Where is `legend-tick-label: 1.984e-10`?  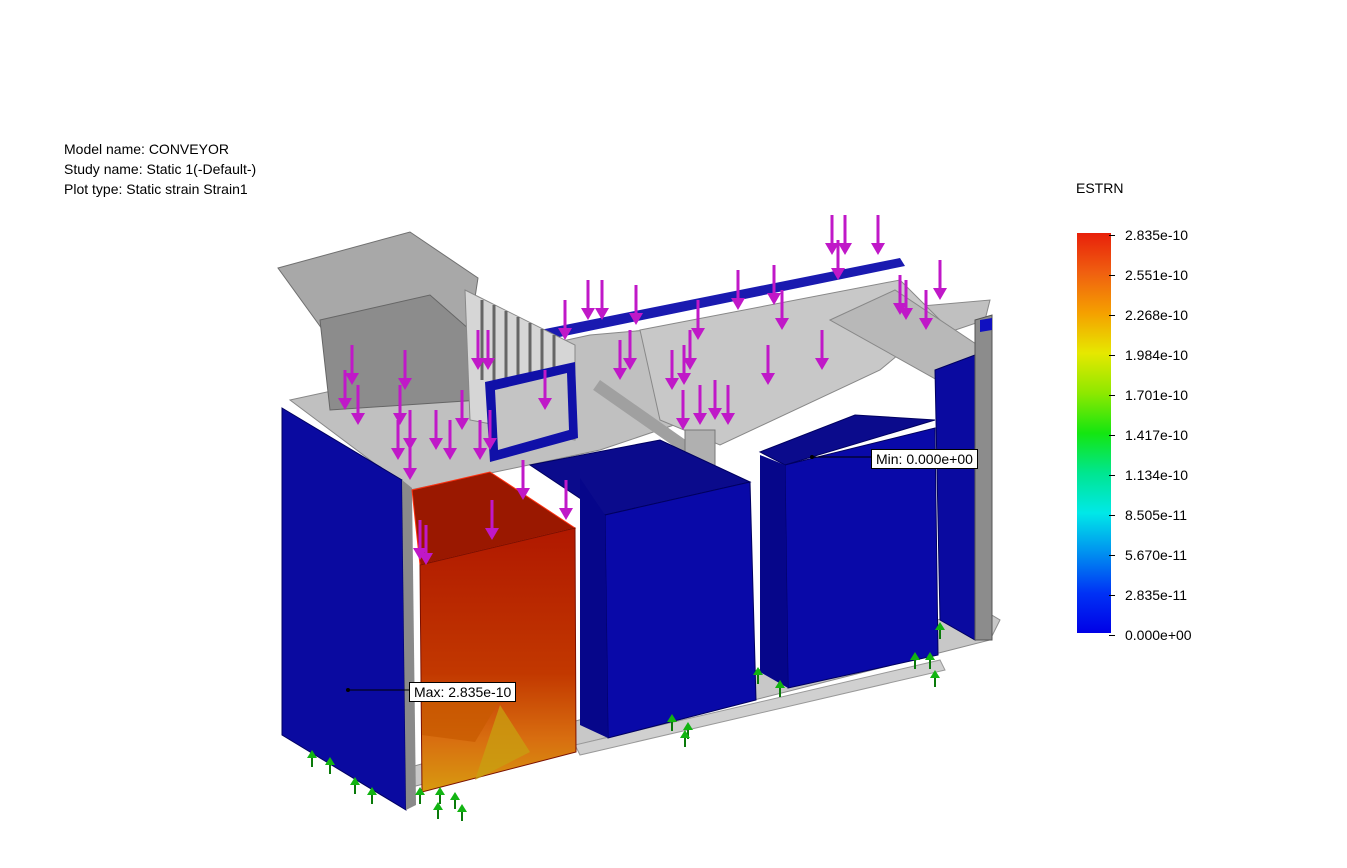
legend-tick-label: 1.984e-10 is located at coordinates (1157, 355).